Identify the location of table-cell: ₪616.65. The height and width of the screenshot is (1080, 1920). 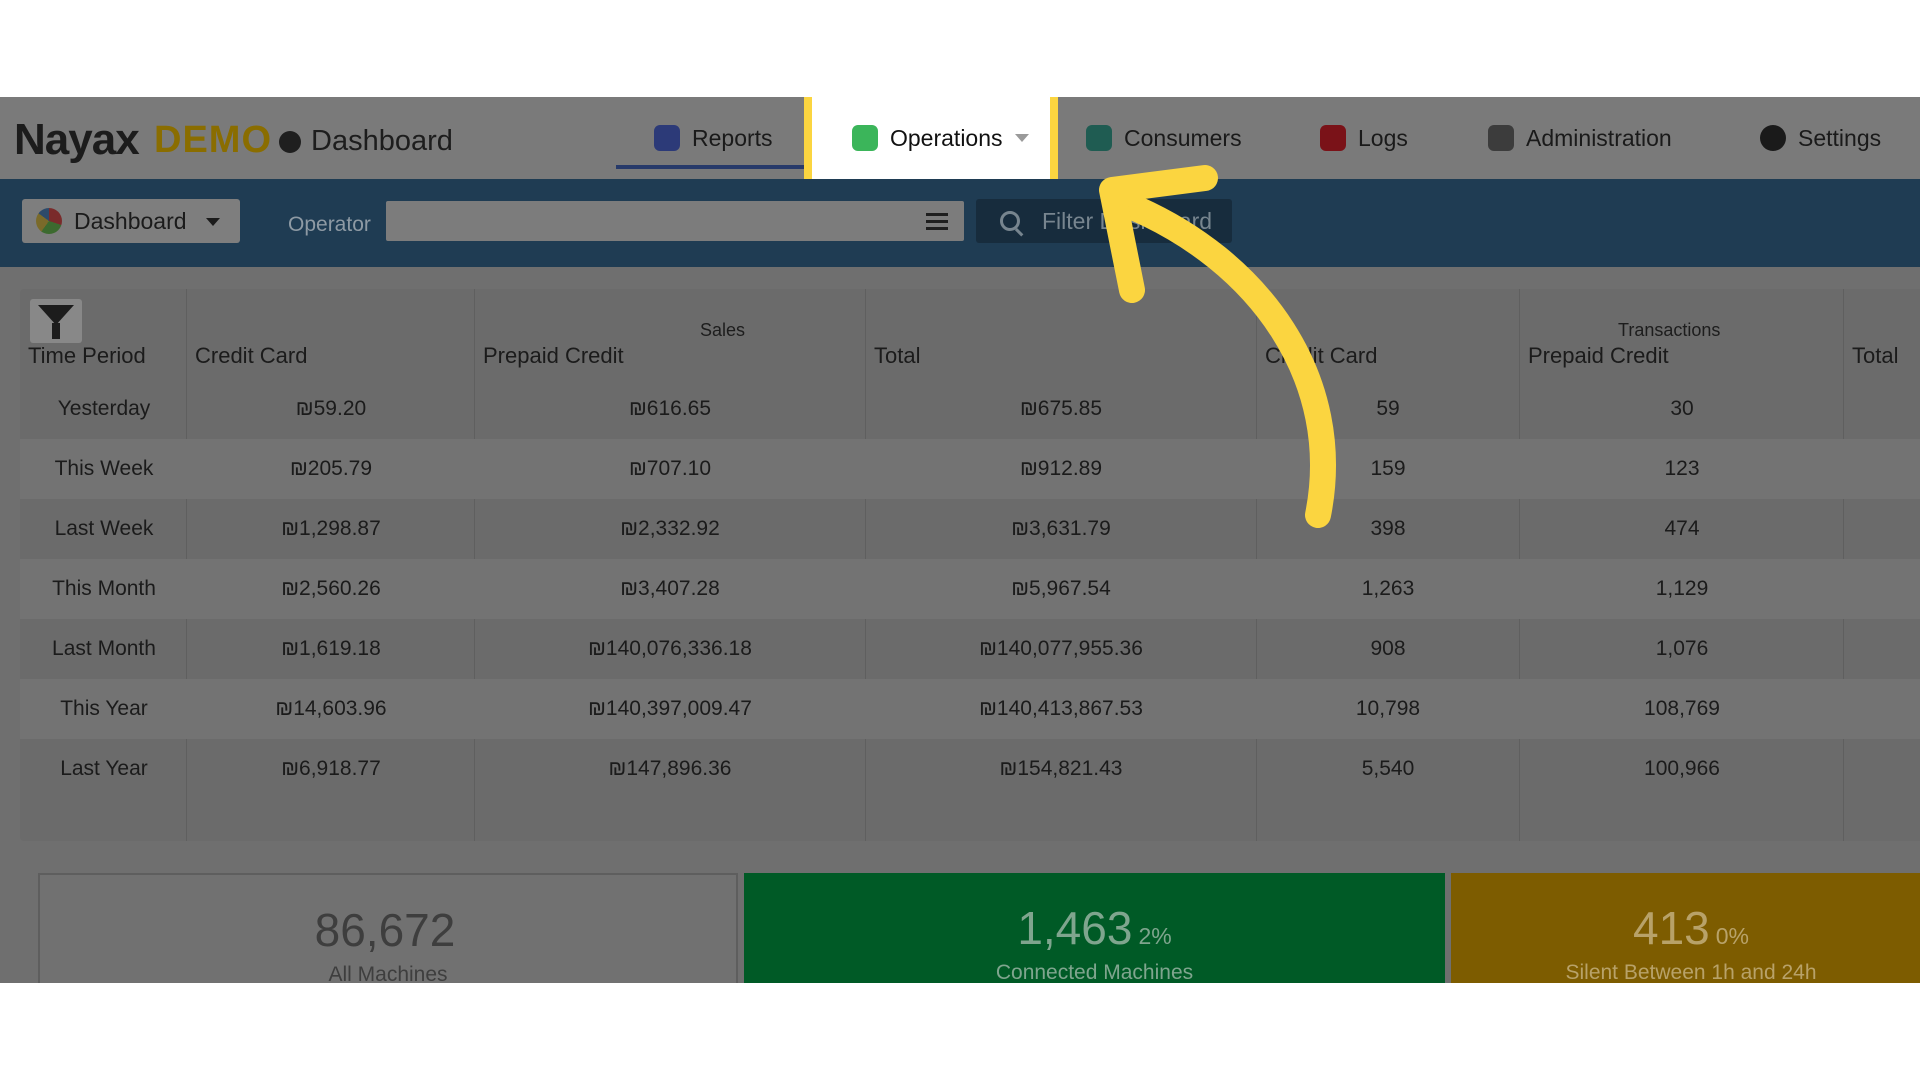
(670, 408).